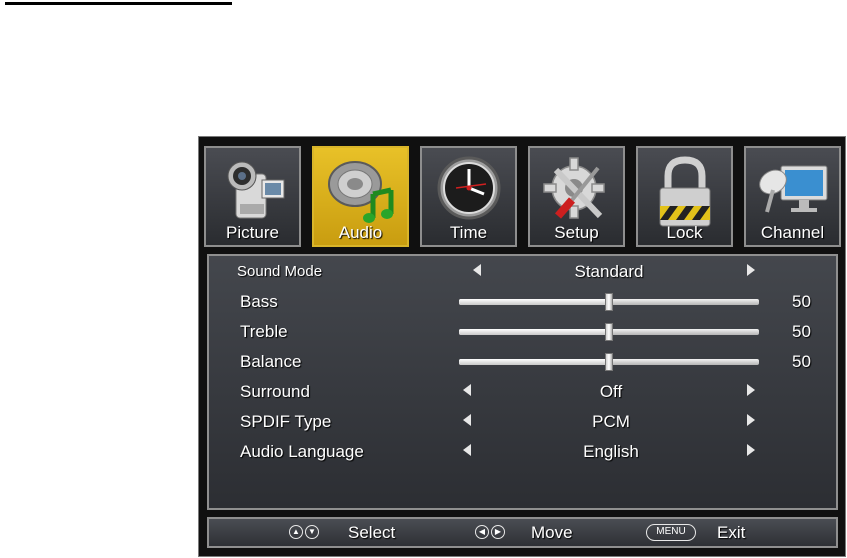 The image size is (847, 558). I want to click on bass-slider, so click(609, 302).